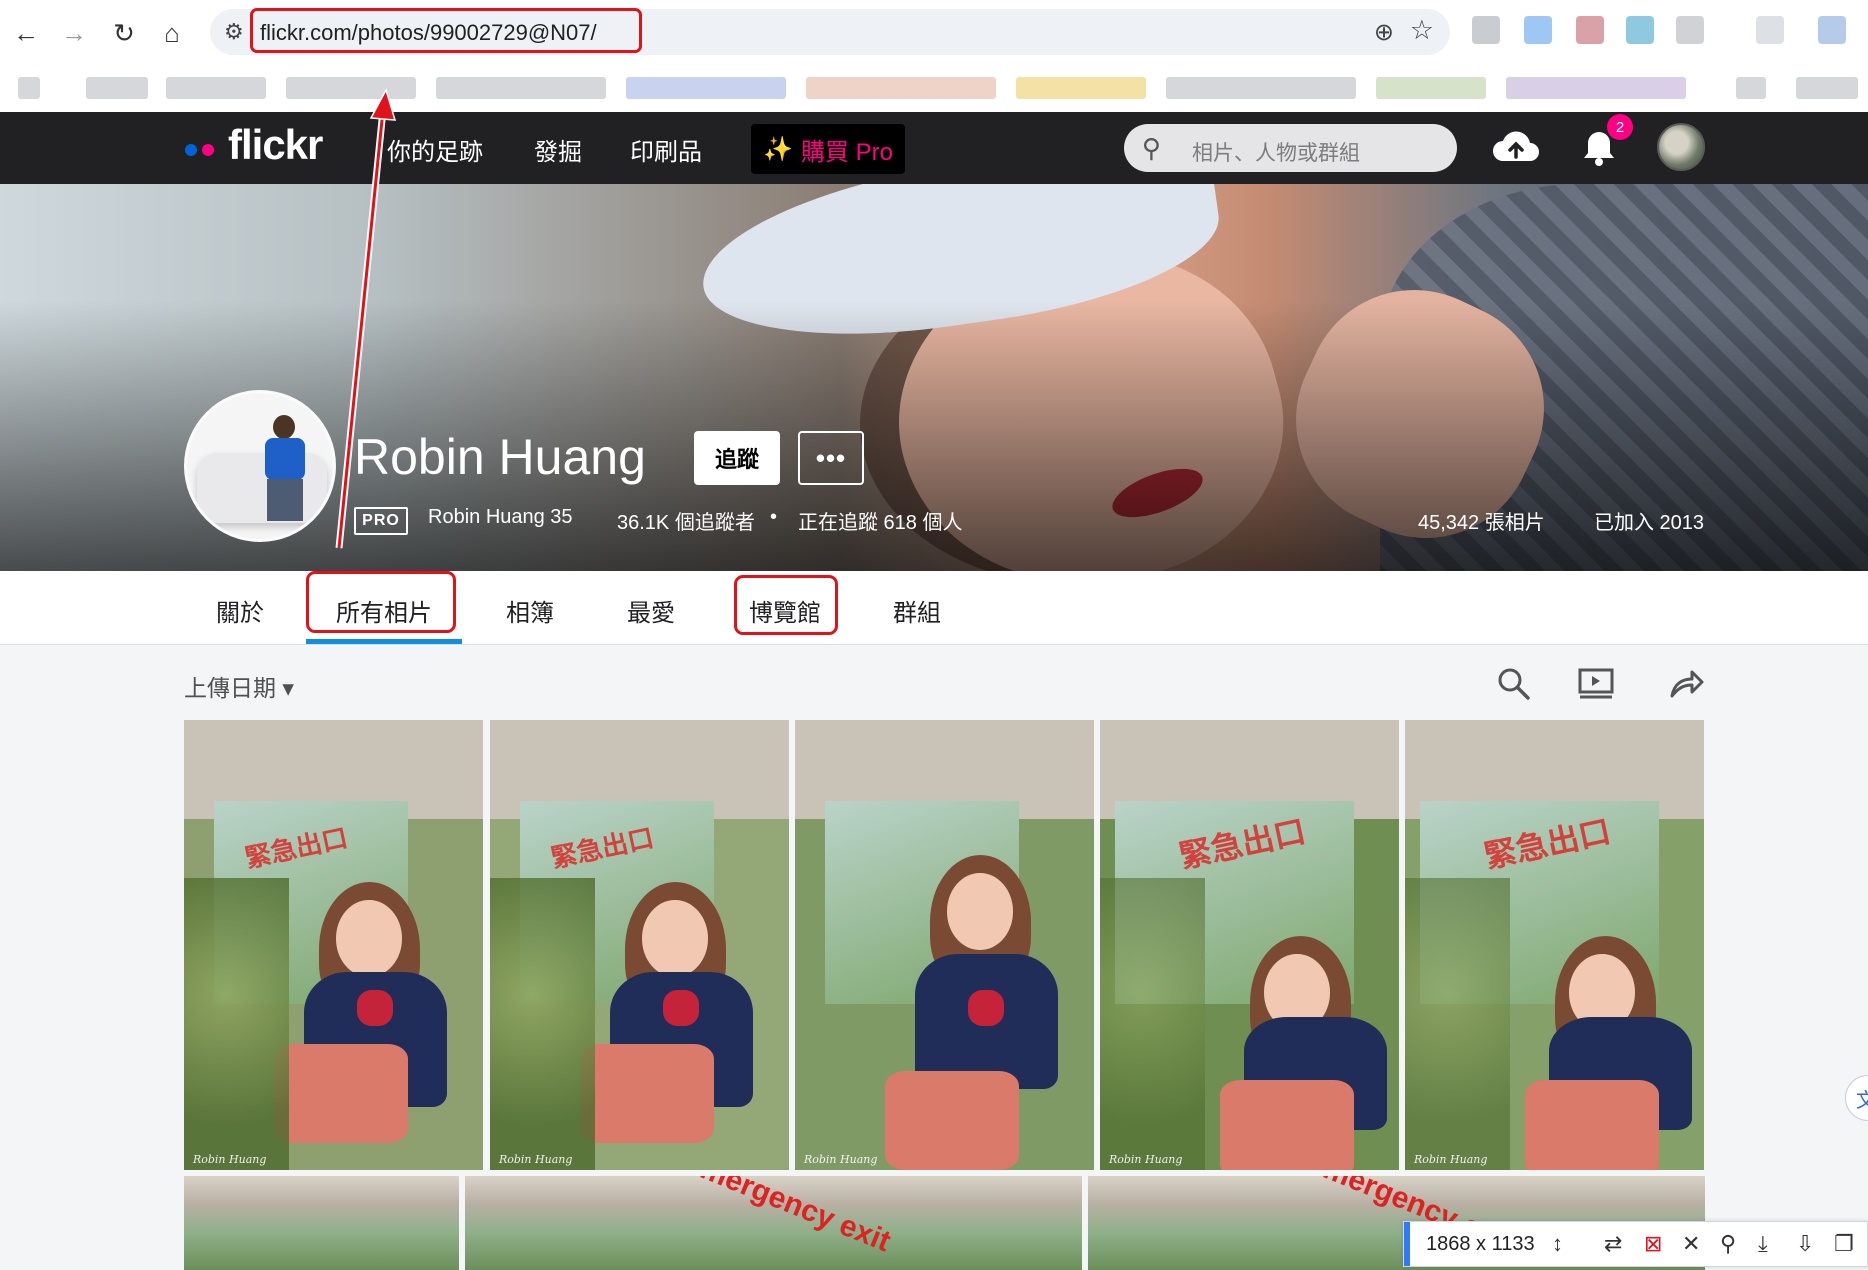 The width and height of the screenshot is (1868, 1270). I want to click on photo-thumb, so click(321, 1223).